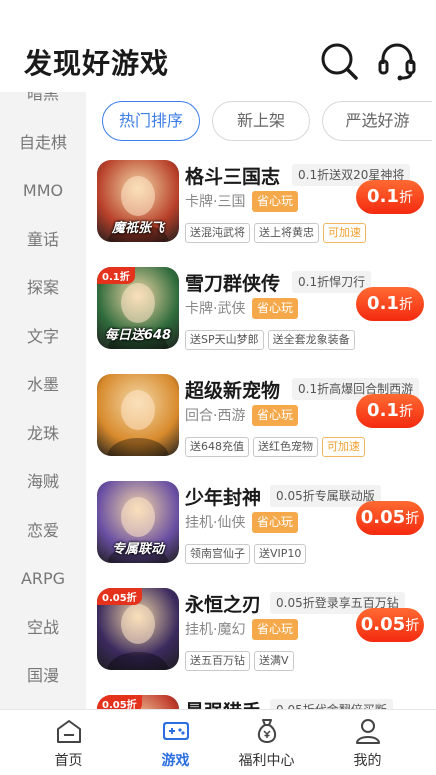 This screenshot has width=436, height=775. What do you see at coordinates (43, 531) in the screenshot?
I see `sidebar-item: 恋爱` at bounding box center [43, 531].